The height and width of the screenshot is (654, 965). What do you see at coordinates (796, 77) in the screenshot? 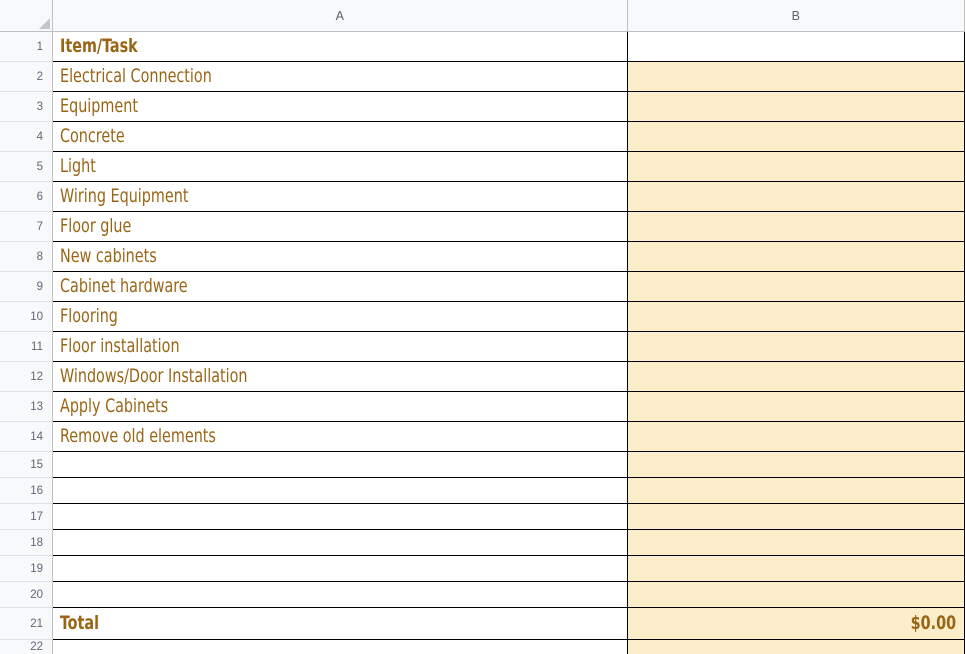
I see `cell-b2` at bounding box center [796, 77].